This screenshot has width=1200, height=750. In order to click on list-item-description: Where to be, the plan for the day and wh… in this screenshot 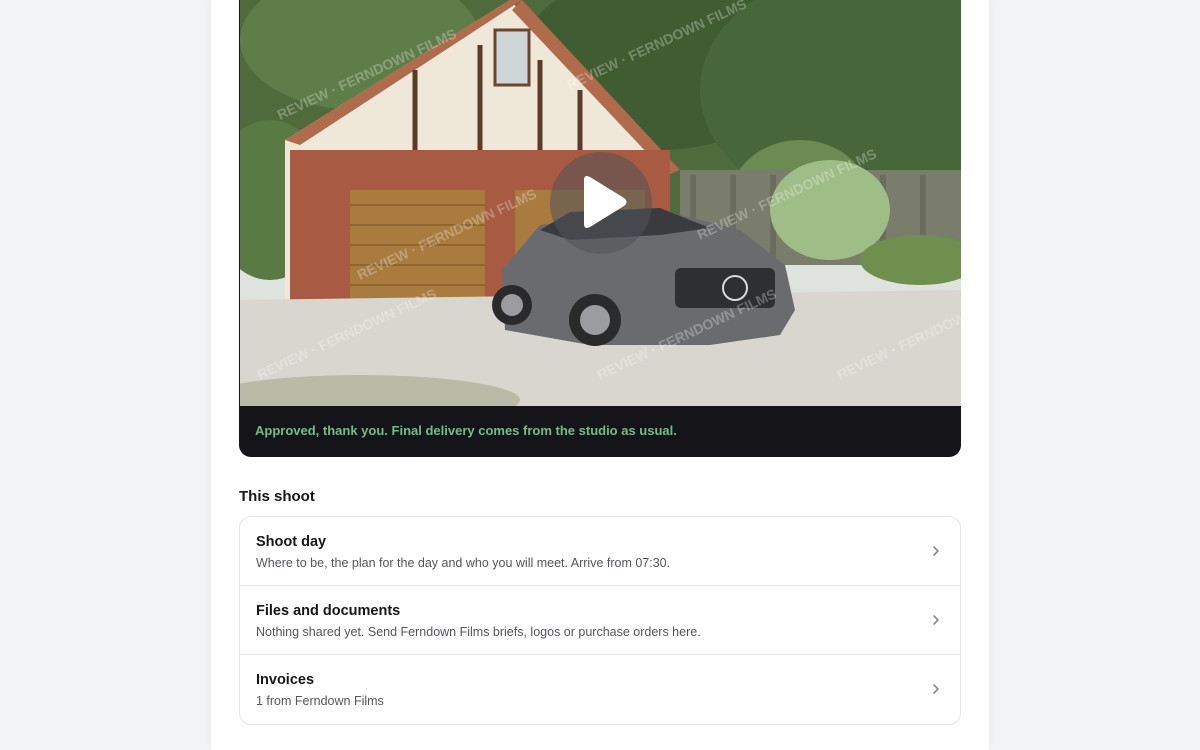, I will do `click(463, 563)`.